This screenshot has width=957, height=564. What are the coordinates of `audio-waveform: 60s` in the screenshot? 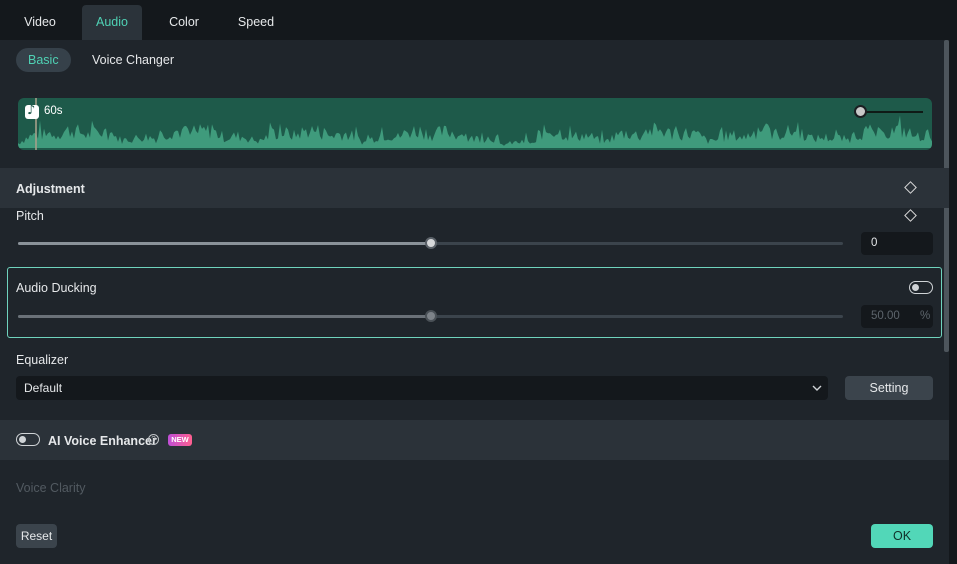 It's located at (475, 124).